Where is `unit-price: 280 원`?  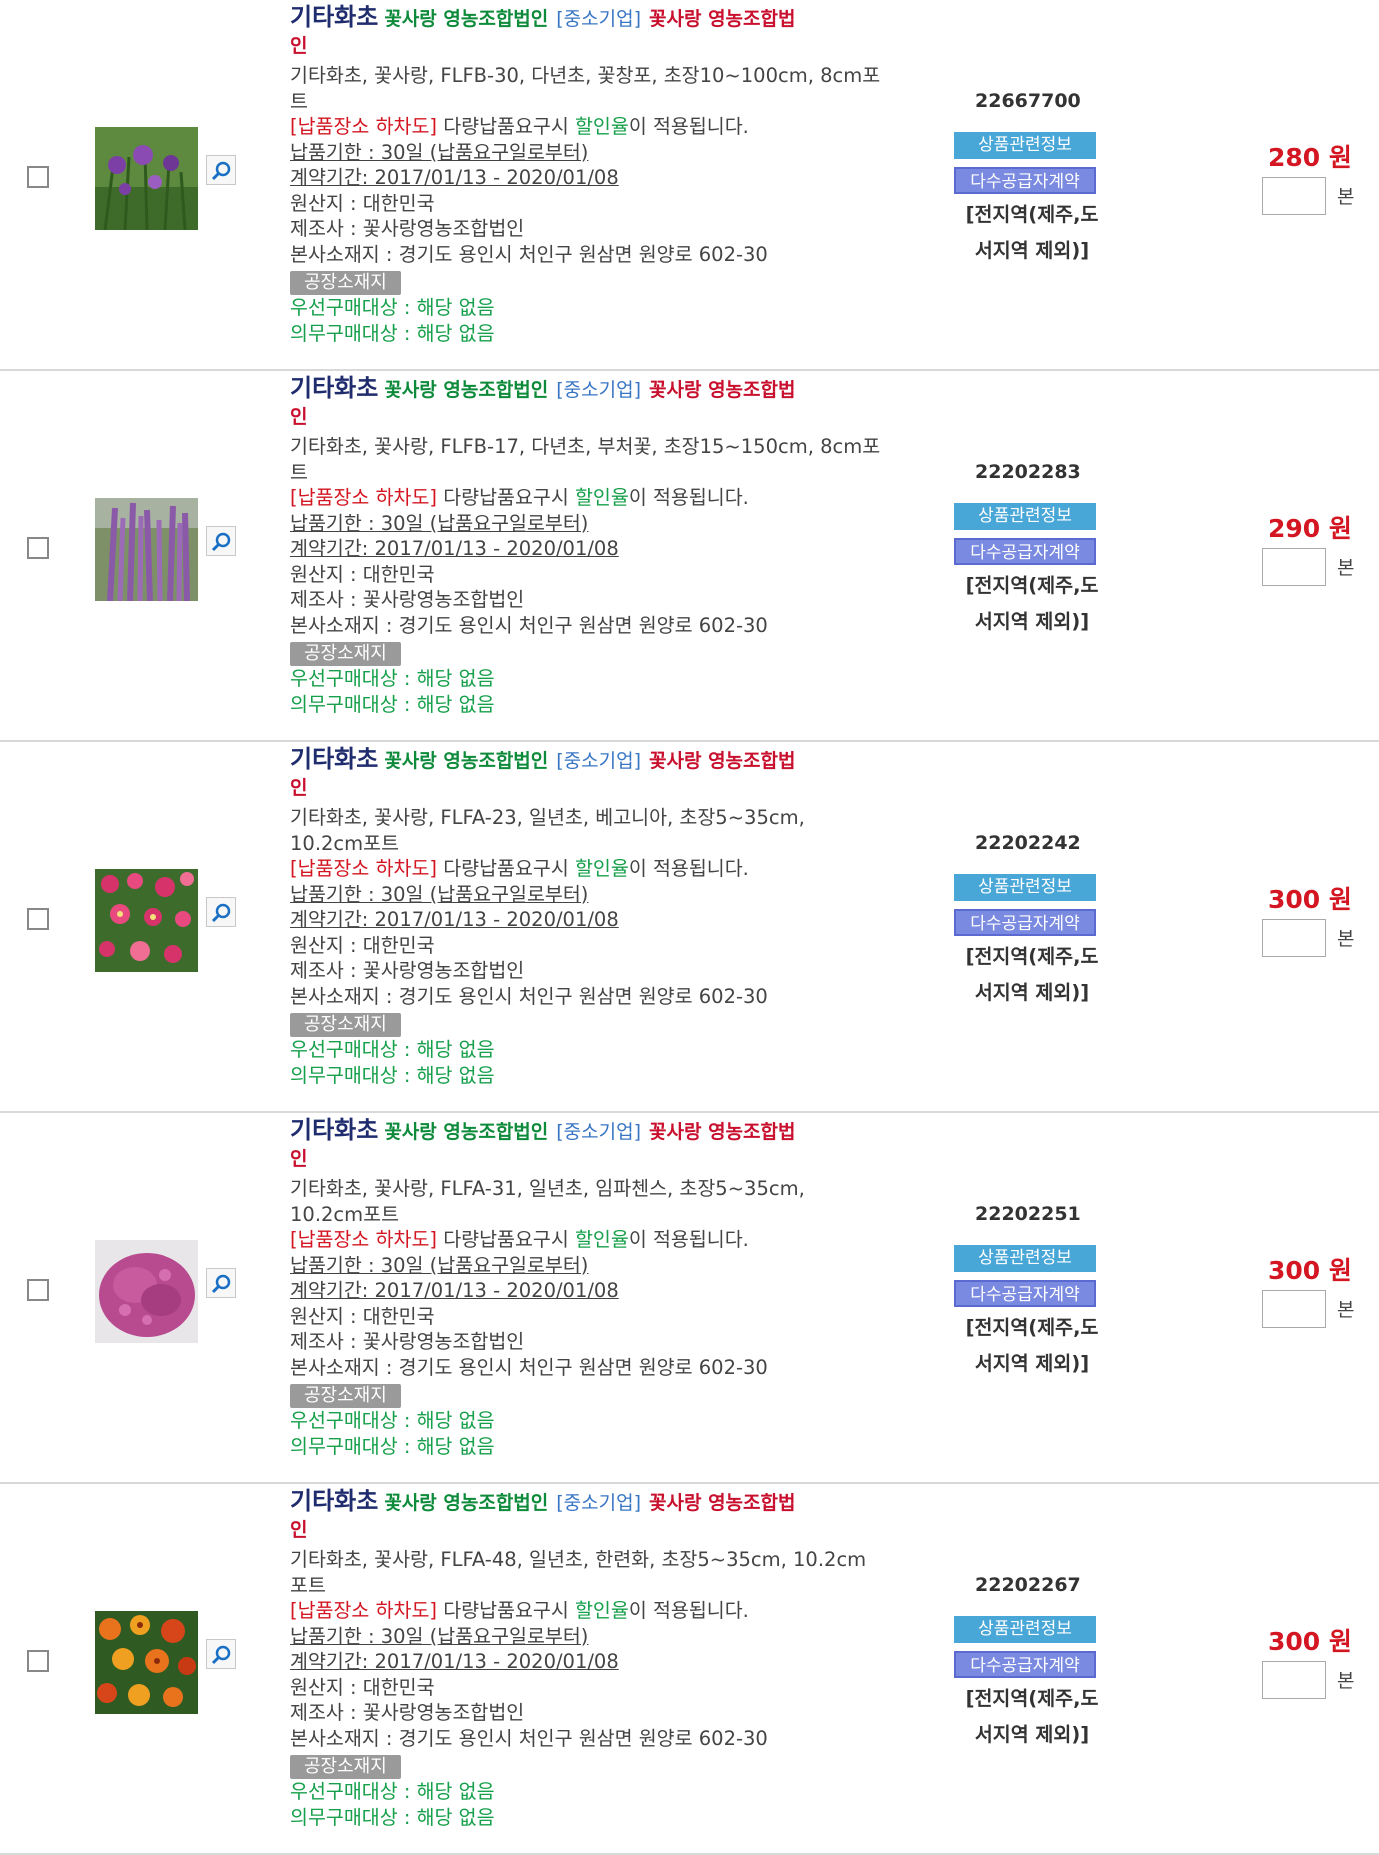
unit-price: 280 원 is located at coordinates (1310, 157).